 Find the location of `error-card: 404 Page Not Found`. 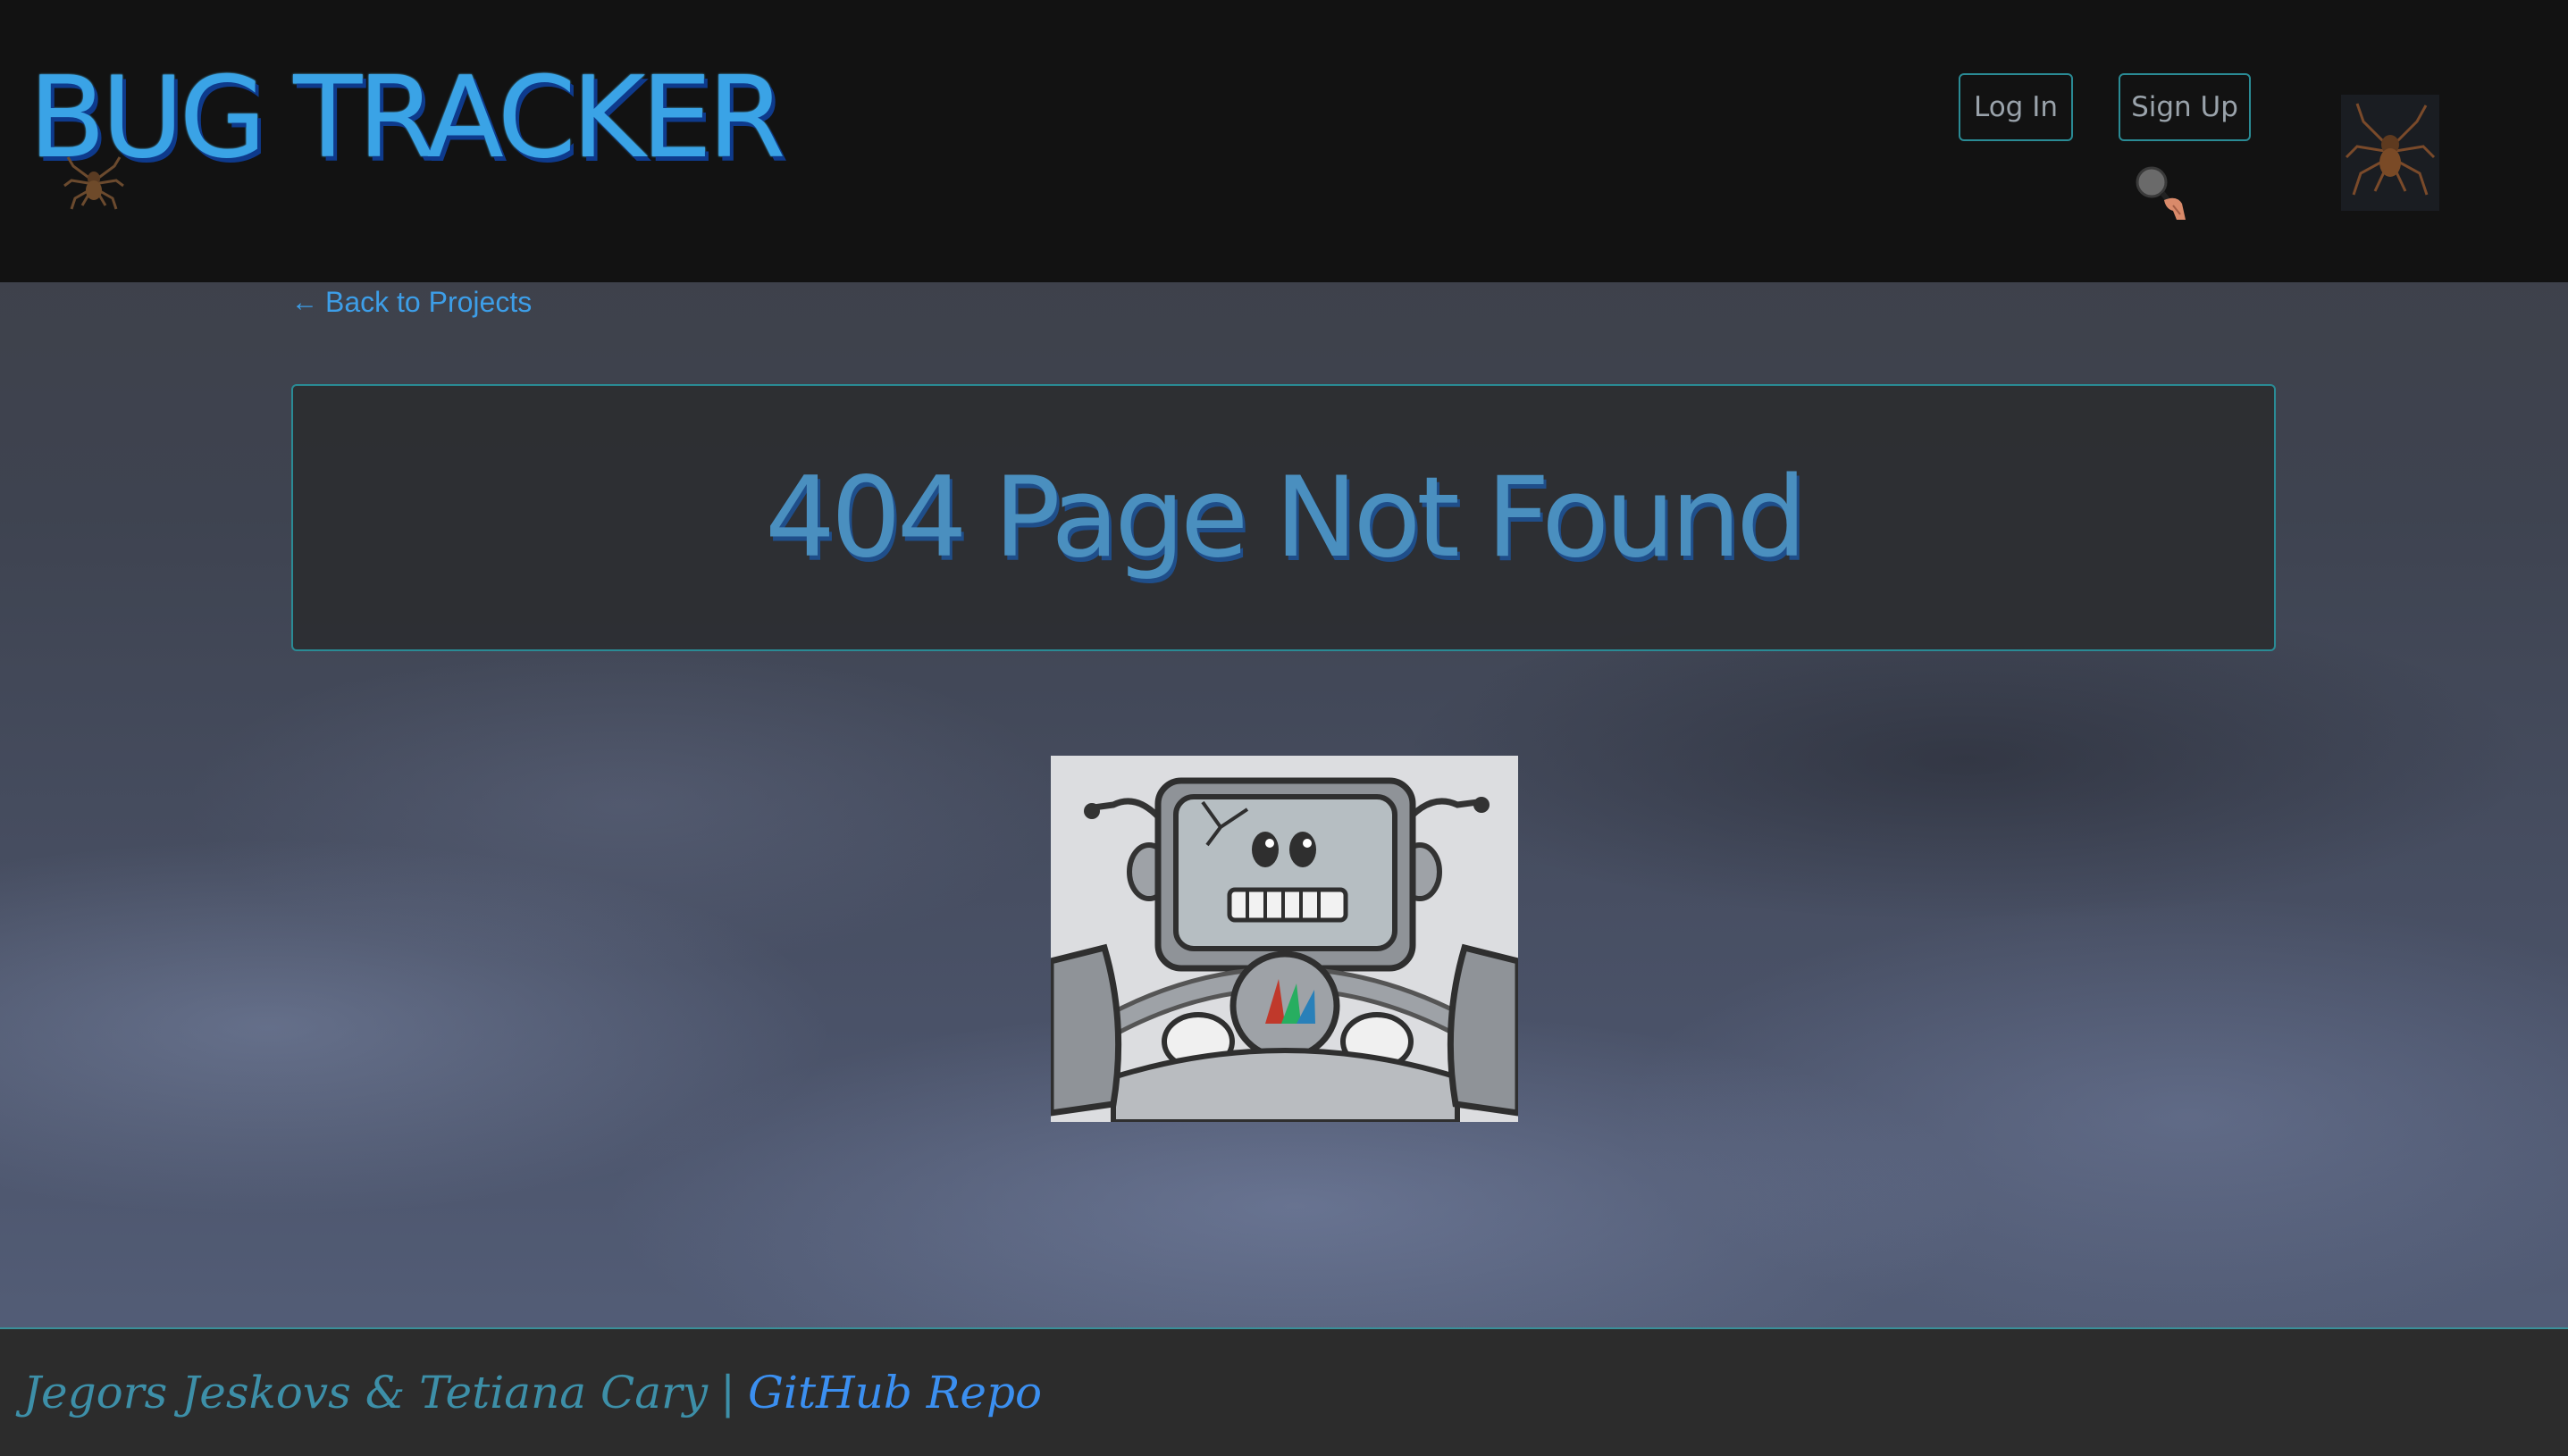

error-card: 404 Page Not Found is located at coordinates (1283, 517).